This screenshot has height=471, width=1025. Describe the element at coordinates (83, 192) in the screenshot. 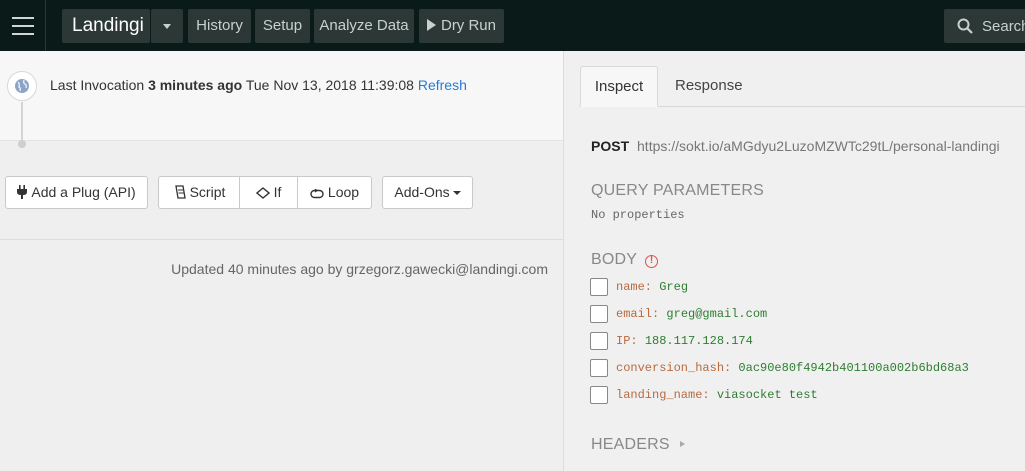

I see `add-plug-label: Add a Plug (API)` at that location.